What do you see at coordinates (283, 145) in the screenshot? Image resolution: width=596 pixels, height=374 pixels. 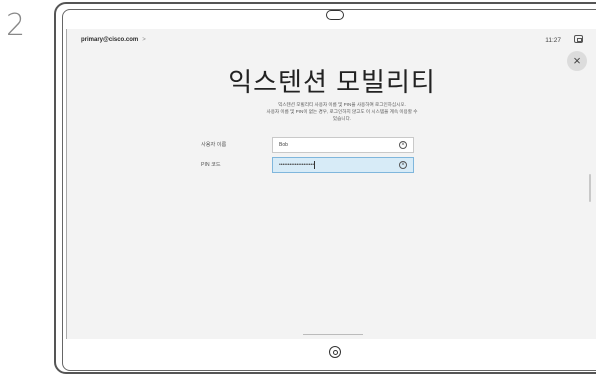 I see `username-value: Bob` at bounding box center [283, 145].